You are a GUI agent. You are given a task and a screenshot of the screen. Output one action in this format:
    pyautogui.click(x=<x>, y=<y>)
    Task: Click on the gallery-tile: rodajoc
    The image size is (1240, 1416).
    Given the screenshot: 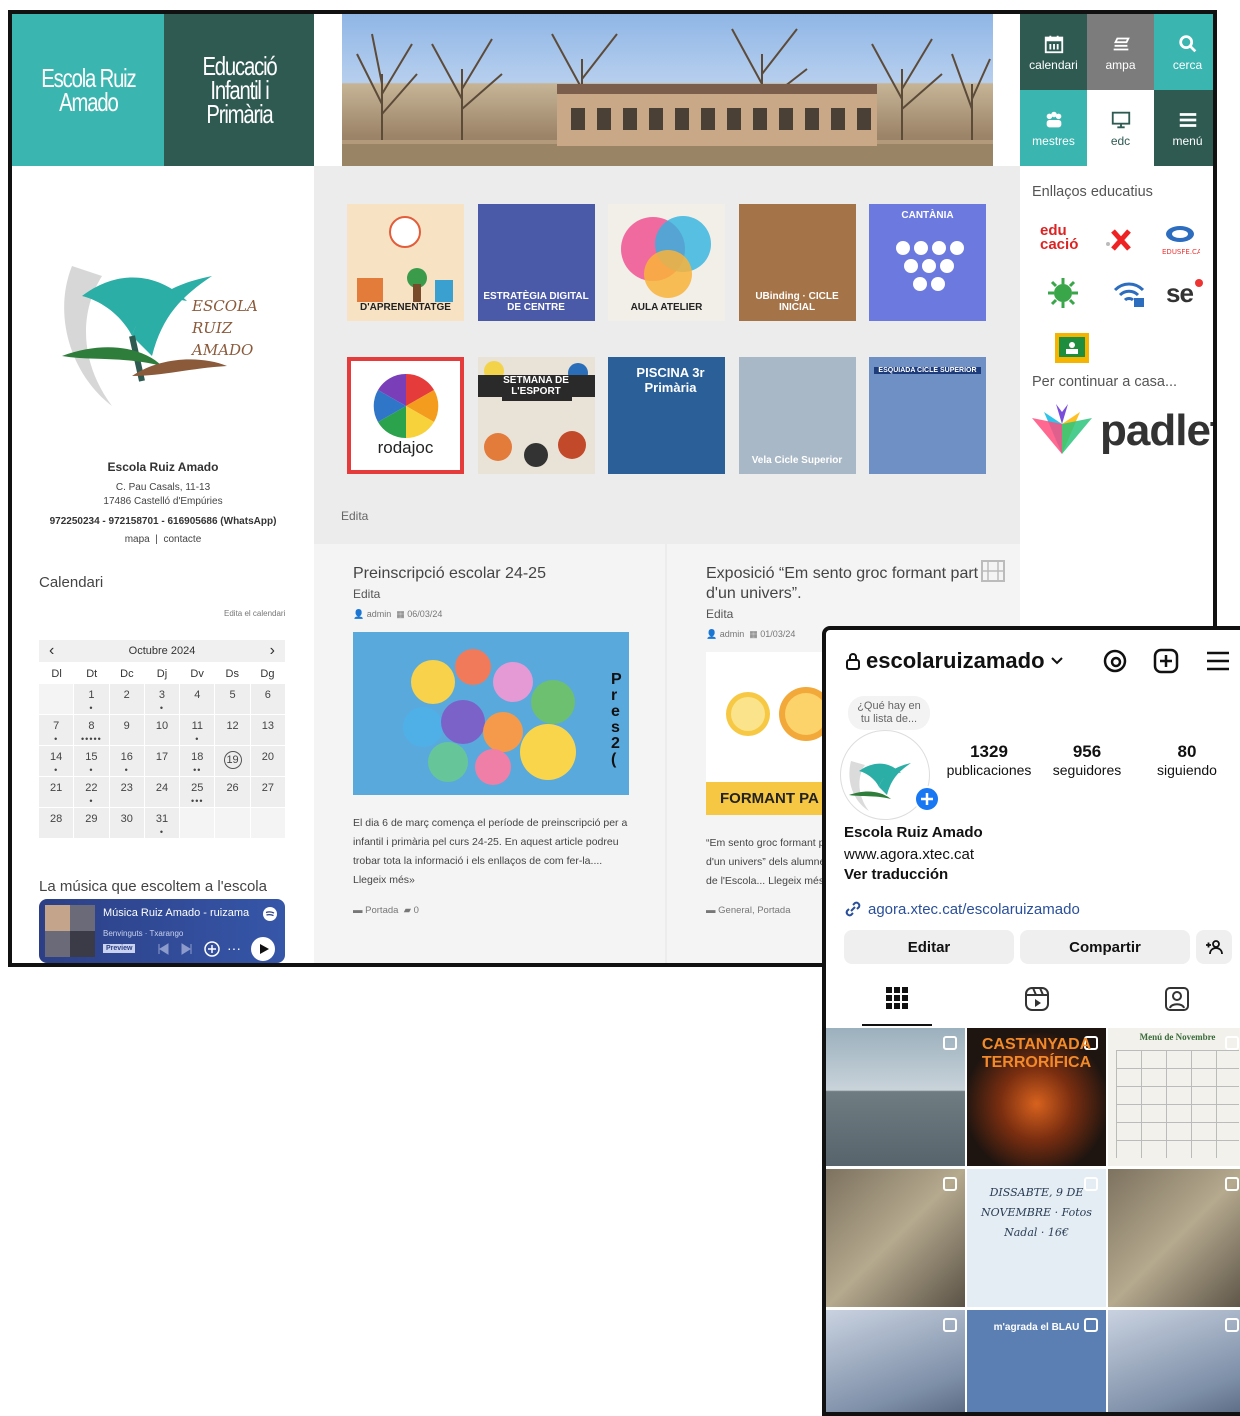 What is the action you would take?
    pyautogui.click(x=405, y=415)
    